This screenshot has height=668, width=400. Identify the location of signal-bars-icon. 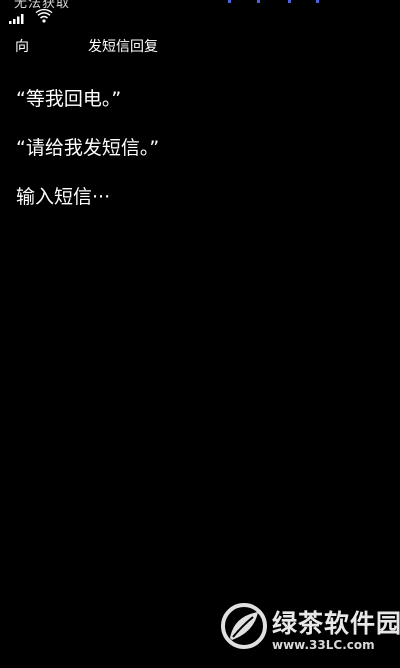
(16, 19).